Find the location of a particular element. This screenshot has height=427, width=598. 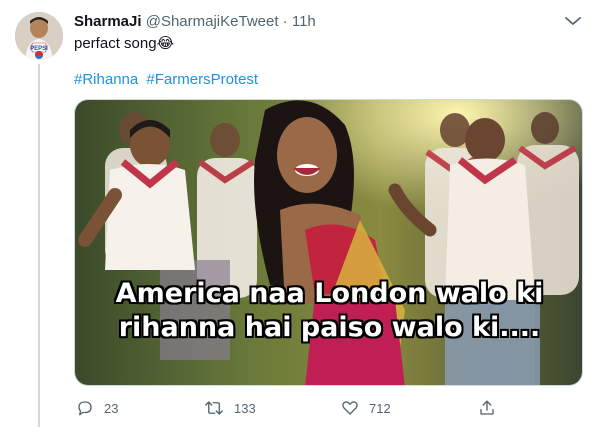

svg-text: PEPSI is located at coordinates (39, 49).